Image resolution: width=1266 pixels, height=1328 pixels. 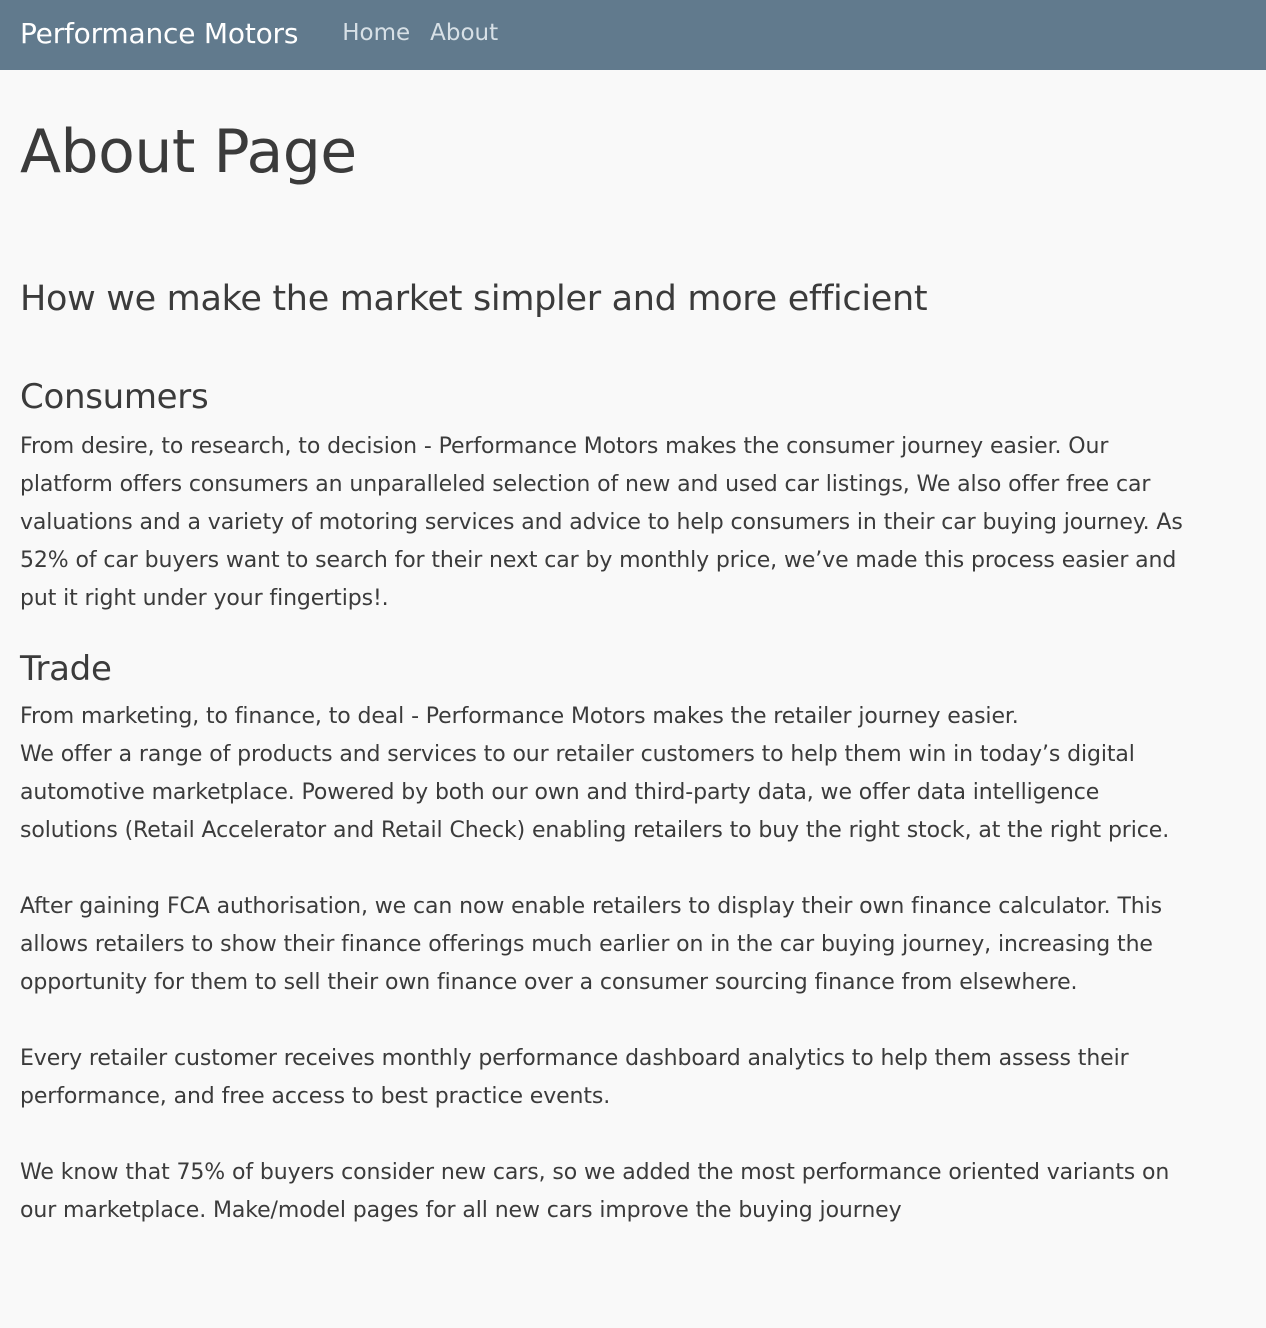 What do you see at coordinates (188, 152) in the screenshot?
I see `page-title: About Page` at bounding box center [188, 152].